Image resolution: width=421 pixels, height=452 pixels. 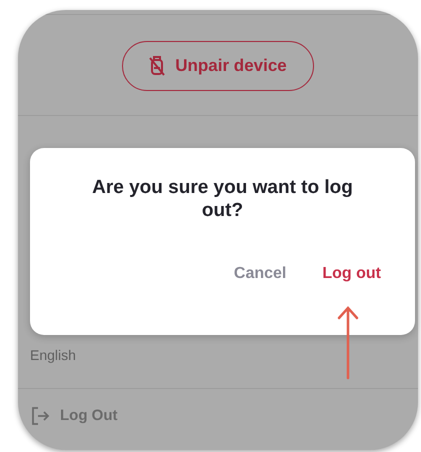 I want to click on unpair-device-button: Unpair device, so click(x=218, y=66).